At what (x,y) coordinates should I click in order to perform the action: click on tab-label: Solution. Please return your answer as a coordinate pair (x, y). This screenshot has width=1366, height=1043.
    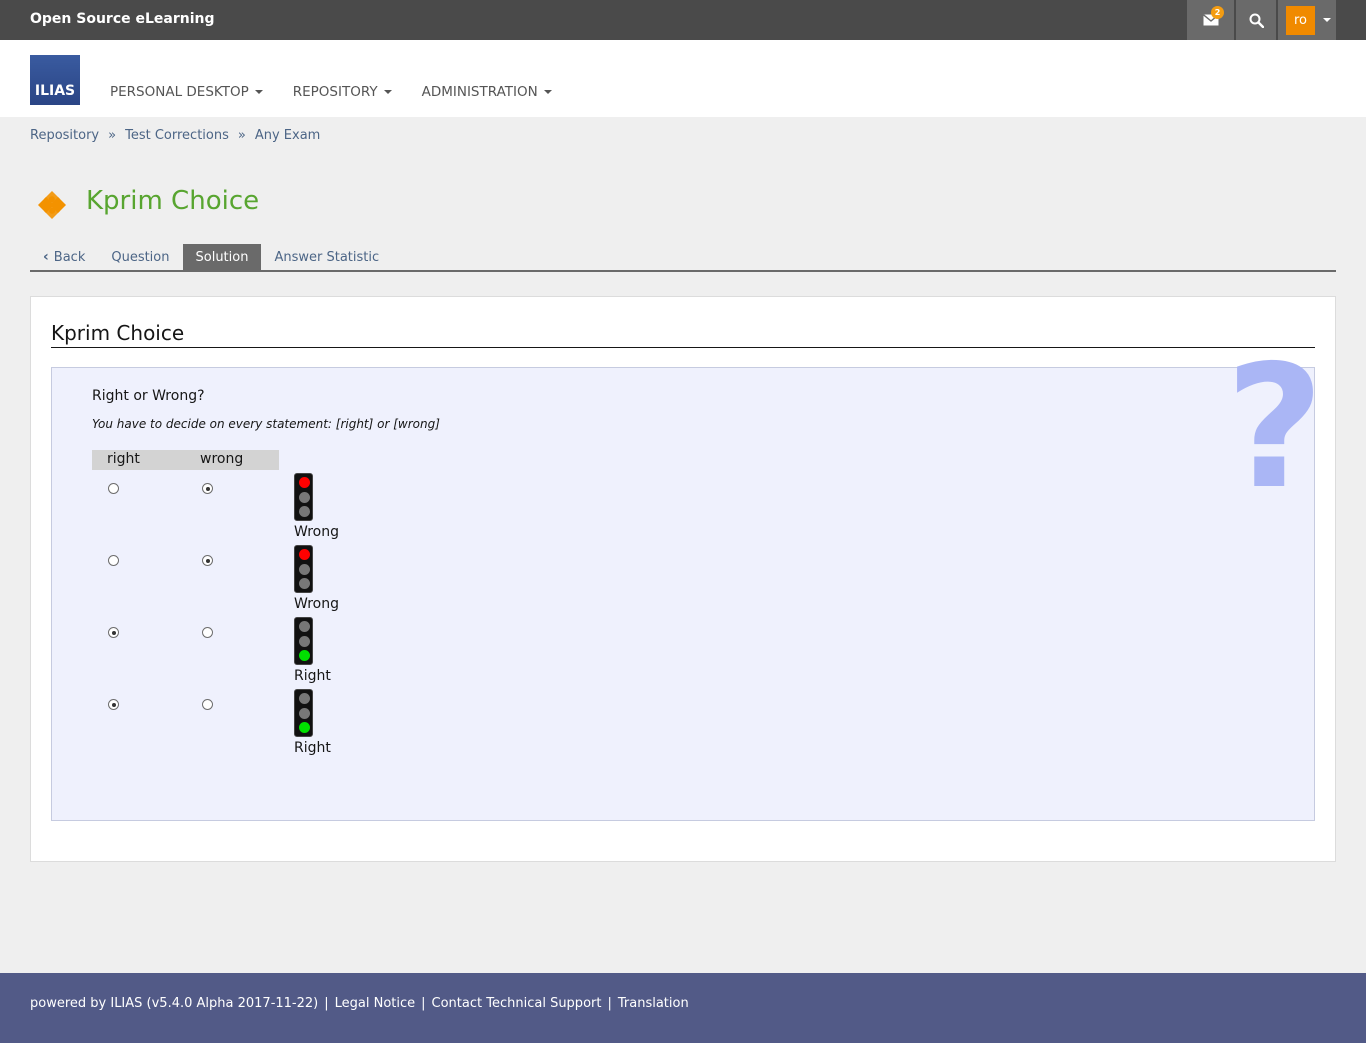
    Looking at the image, I should click on (222, 257).